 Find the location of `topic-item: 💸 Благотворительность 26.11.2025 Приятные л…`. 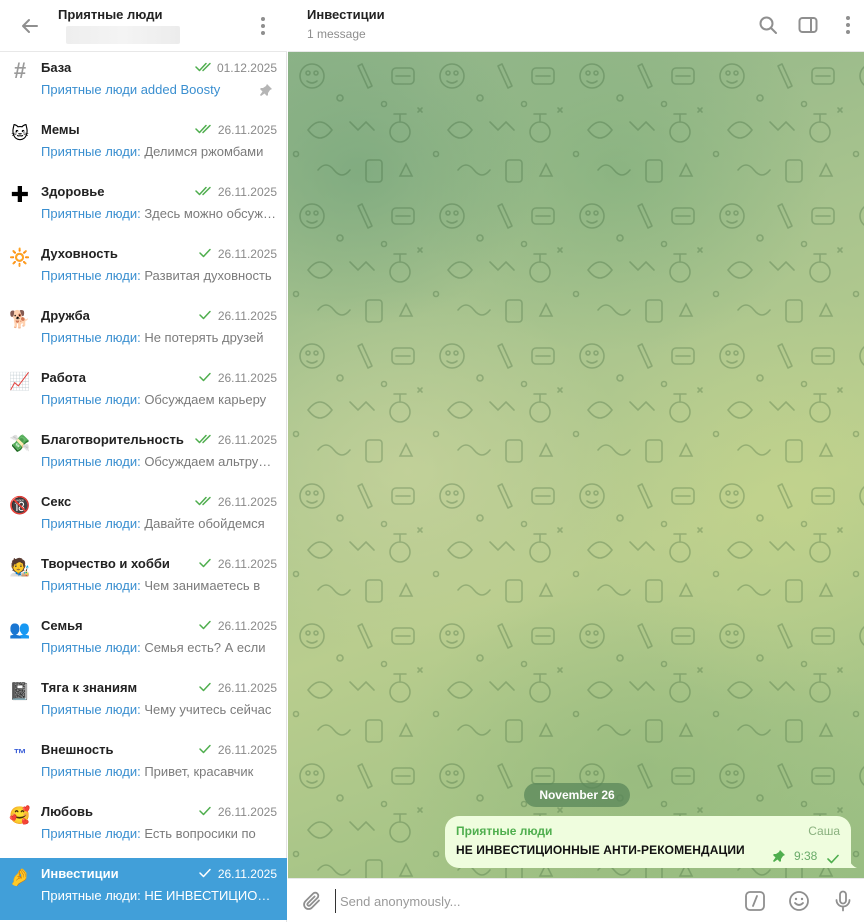

topic-item: 💸 Благотворительность 26.11.2025 Приятные л… is located at coordinates (143, 455).